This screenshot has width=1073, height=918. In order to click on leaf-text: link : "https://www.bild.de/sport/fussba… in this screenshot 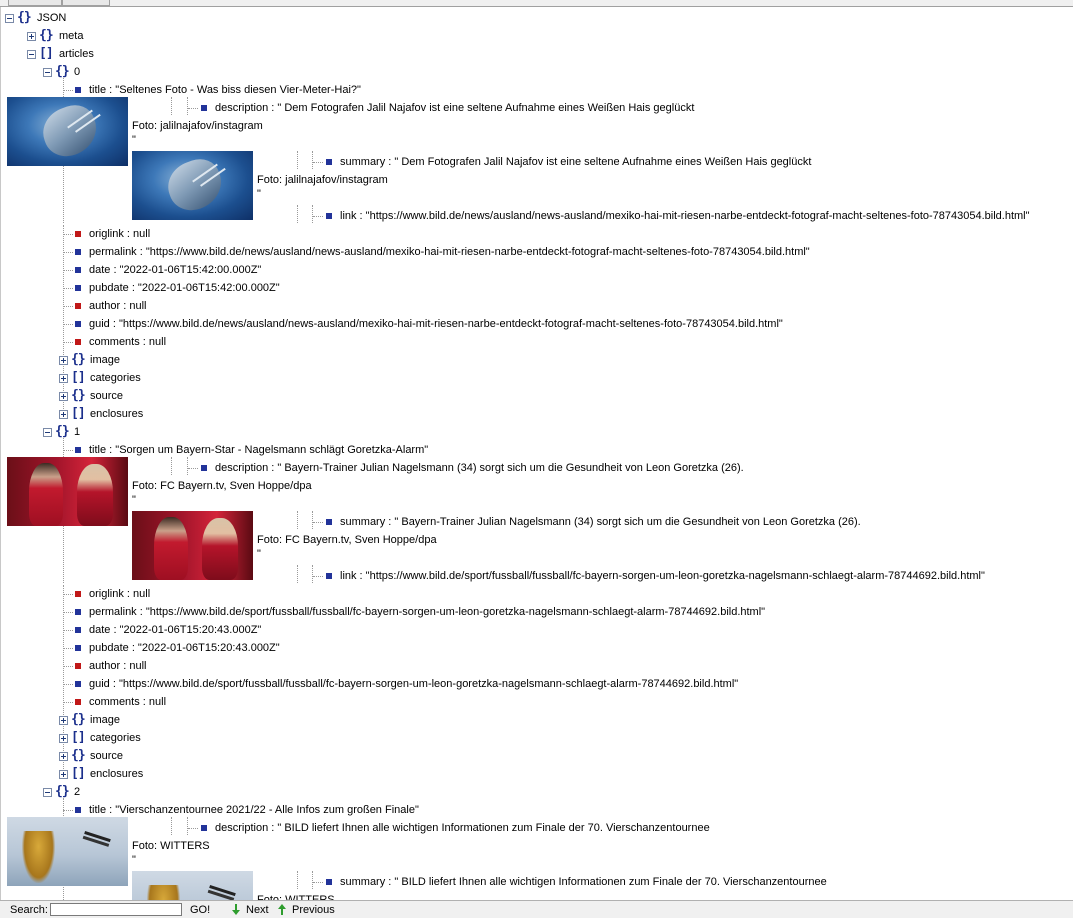, I will do `click(662, 576)`.